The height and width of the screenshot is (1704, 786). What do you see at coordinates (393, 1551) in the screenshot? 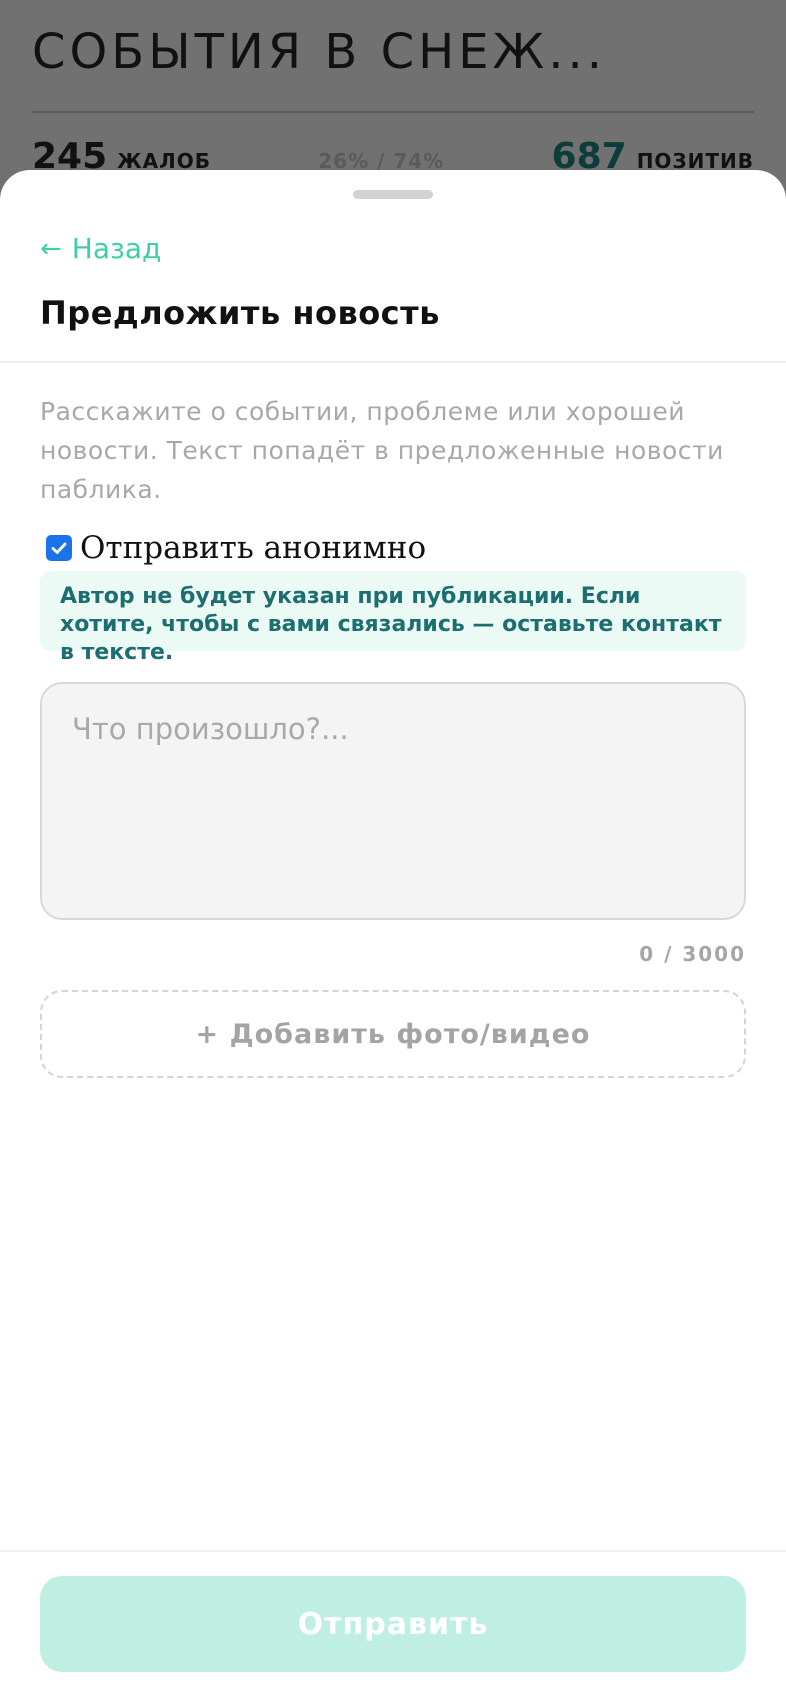
I see `footer-divider` at bounding box center [393, 1551].